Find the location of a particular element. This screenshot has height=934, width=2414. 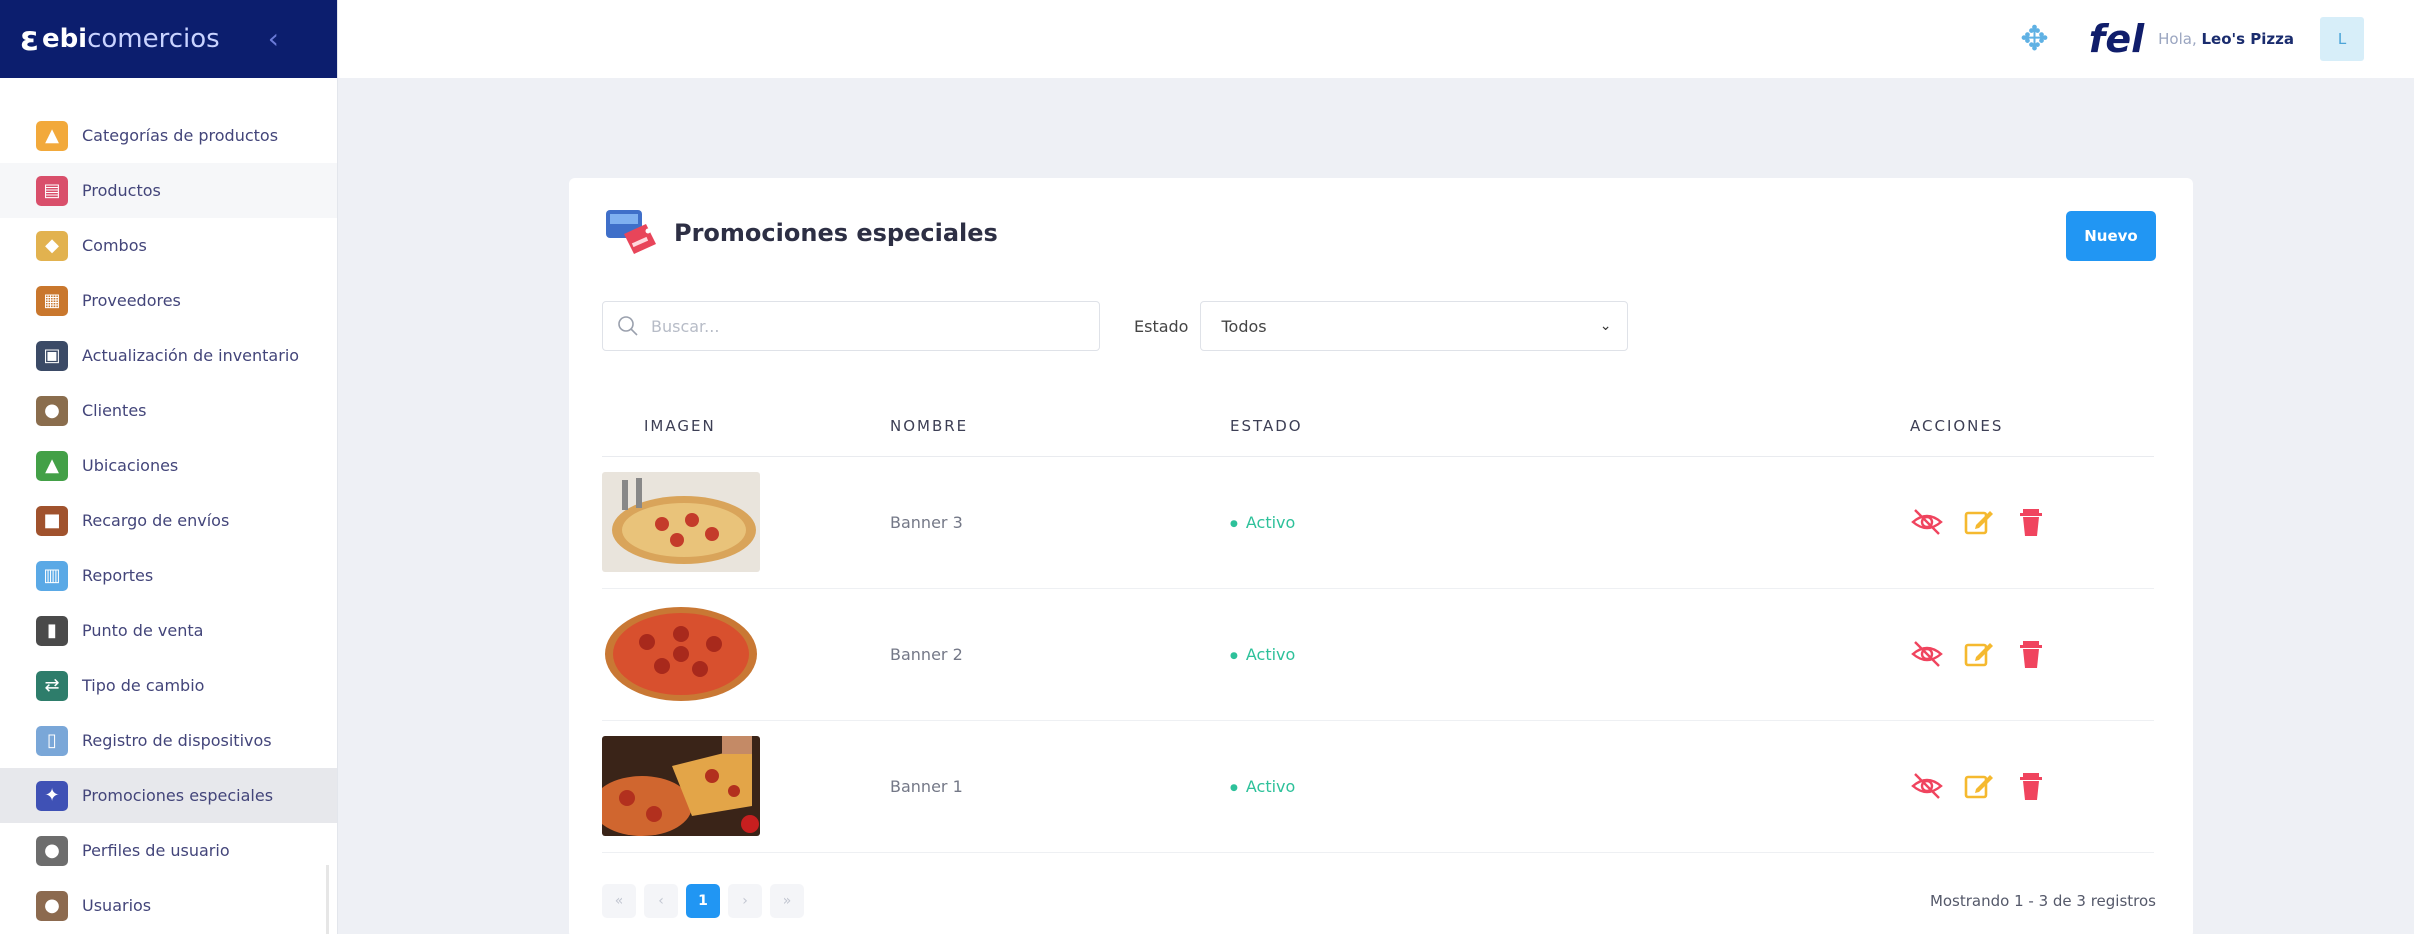

pagination-first-button: « is located at coordinates (619, 901).